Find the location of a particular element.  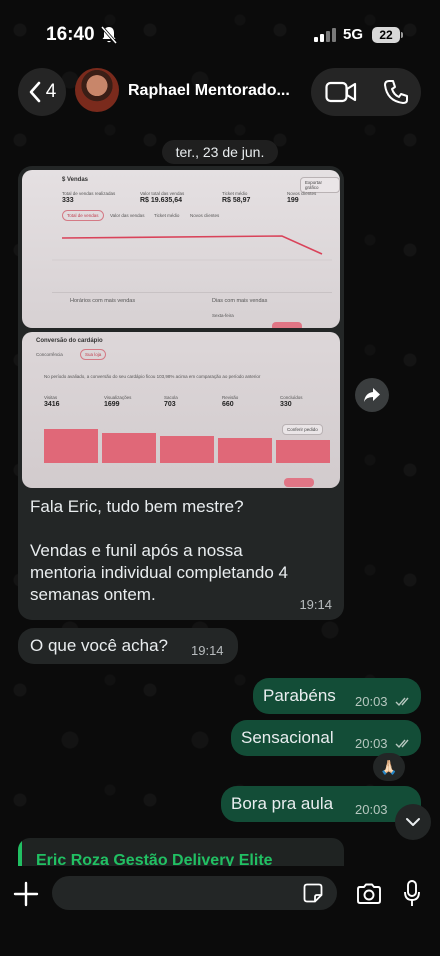

scroll-to-bottom-button is located at coordinates (413, 822).